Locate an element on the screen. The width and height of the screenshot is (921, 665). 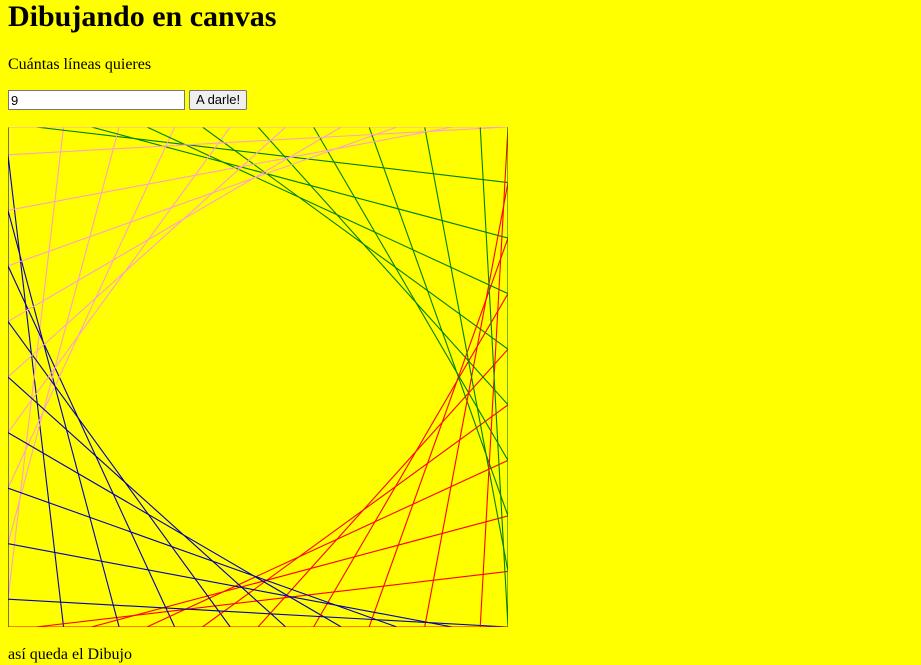
controls-row: A darle! is located at coordinates (128, 100).